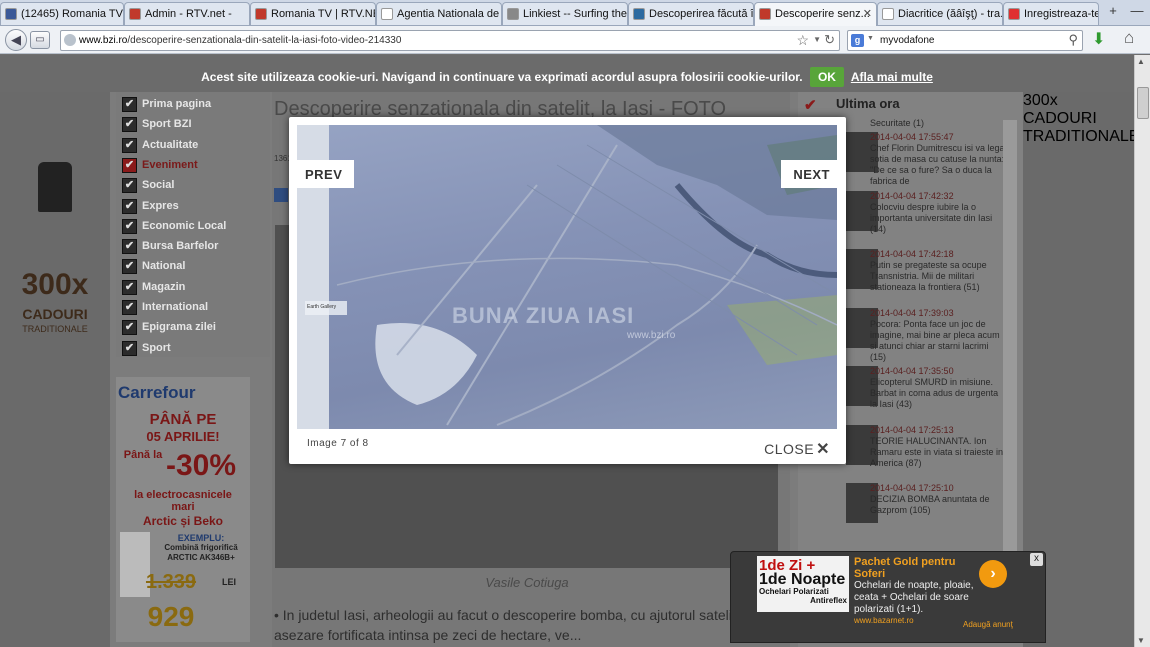  What do you see at coordinates (149, 206) in the screenshot?
I see `menu-item: ✔ Expres` at bounding box center [149, 206].